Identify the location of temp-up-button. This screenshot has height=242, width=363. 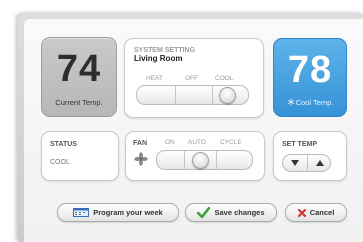
(319, 163).